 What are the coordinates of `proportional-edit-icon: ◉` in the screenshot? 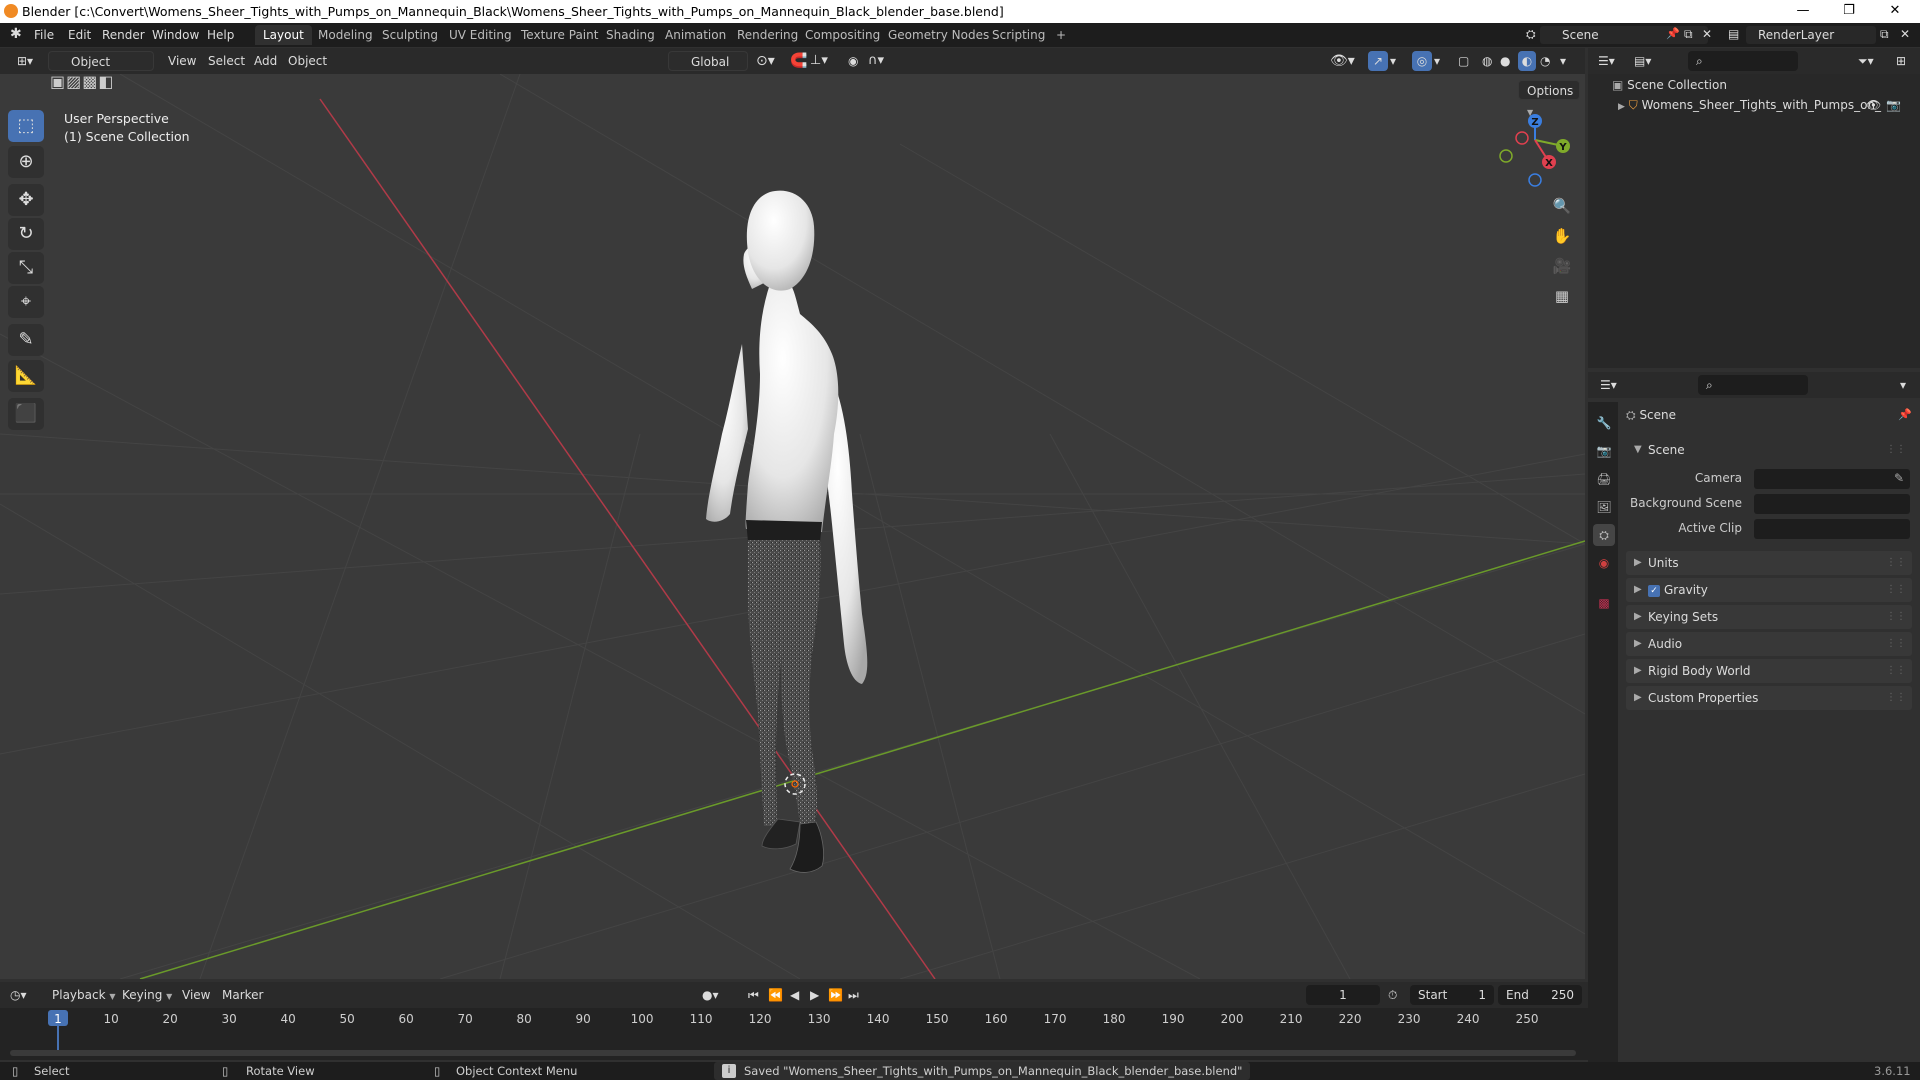 It's located at (853, 61).